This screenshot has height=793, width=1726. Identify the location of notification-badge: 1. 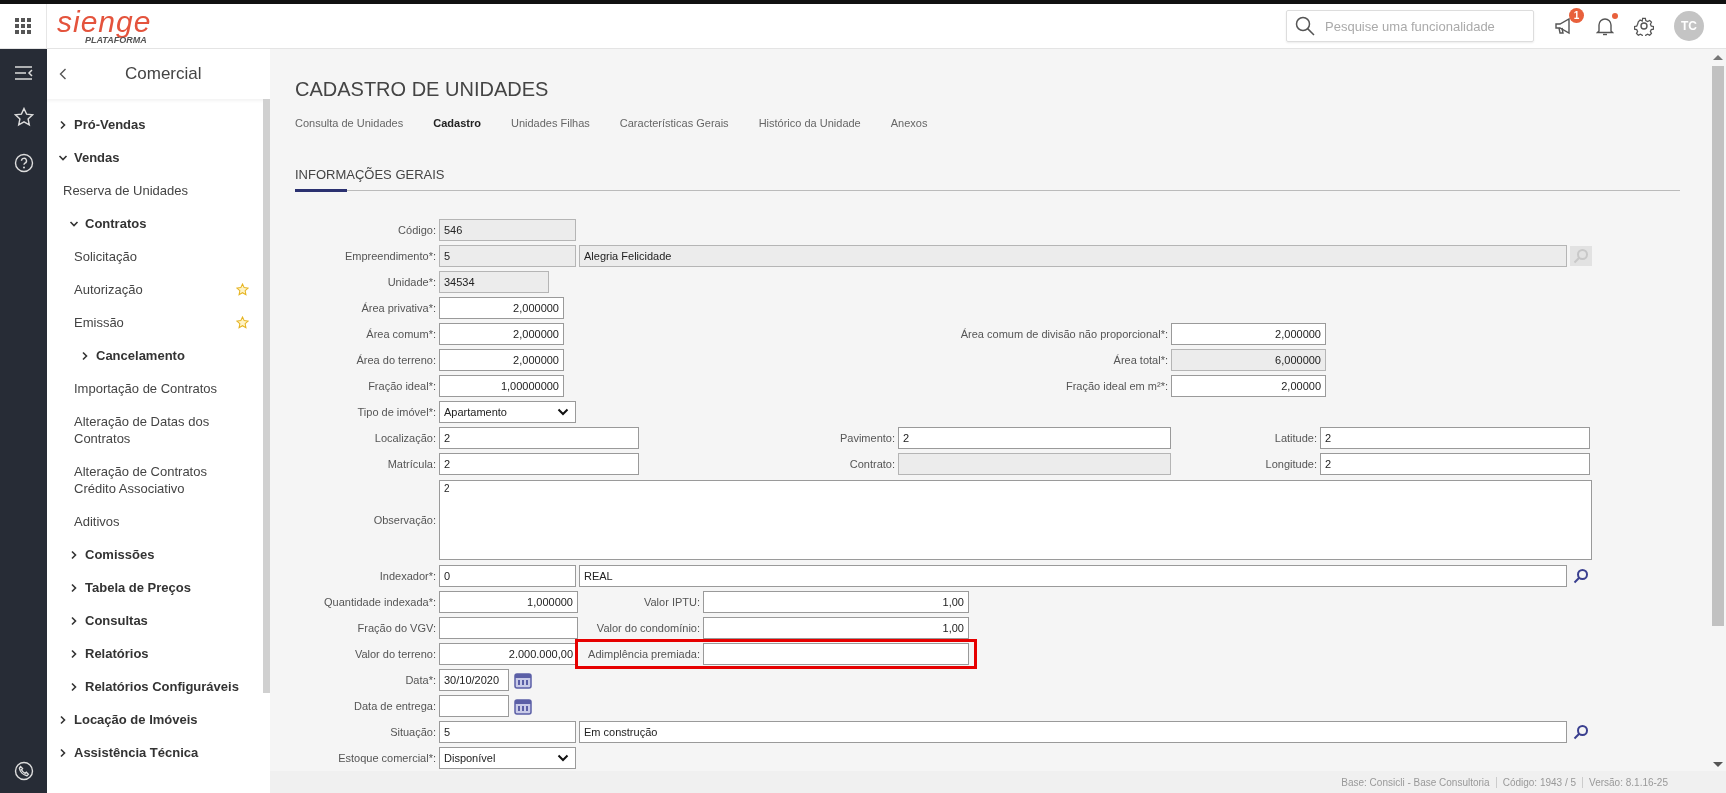
(1576, 15).